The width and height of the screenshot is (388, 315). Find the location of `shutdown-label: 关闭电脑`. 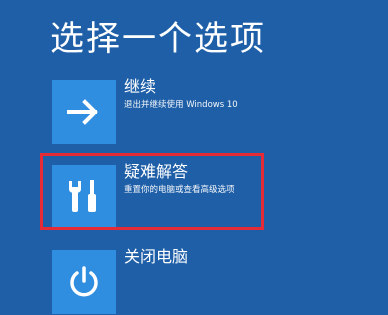

shutdown-label: 关闭电脑 is located at coordinates (156, 256).